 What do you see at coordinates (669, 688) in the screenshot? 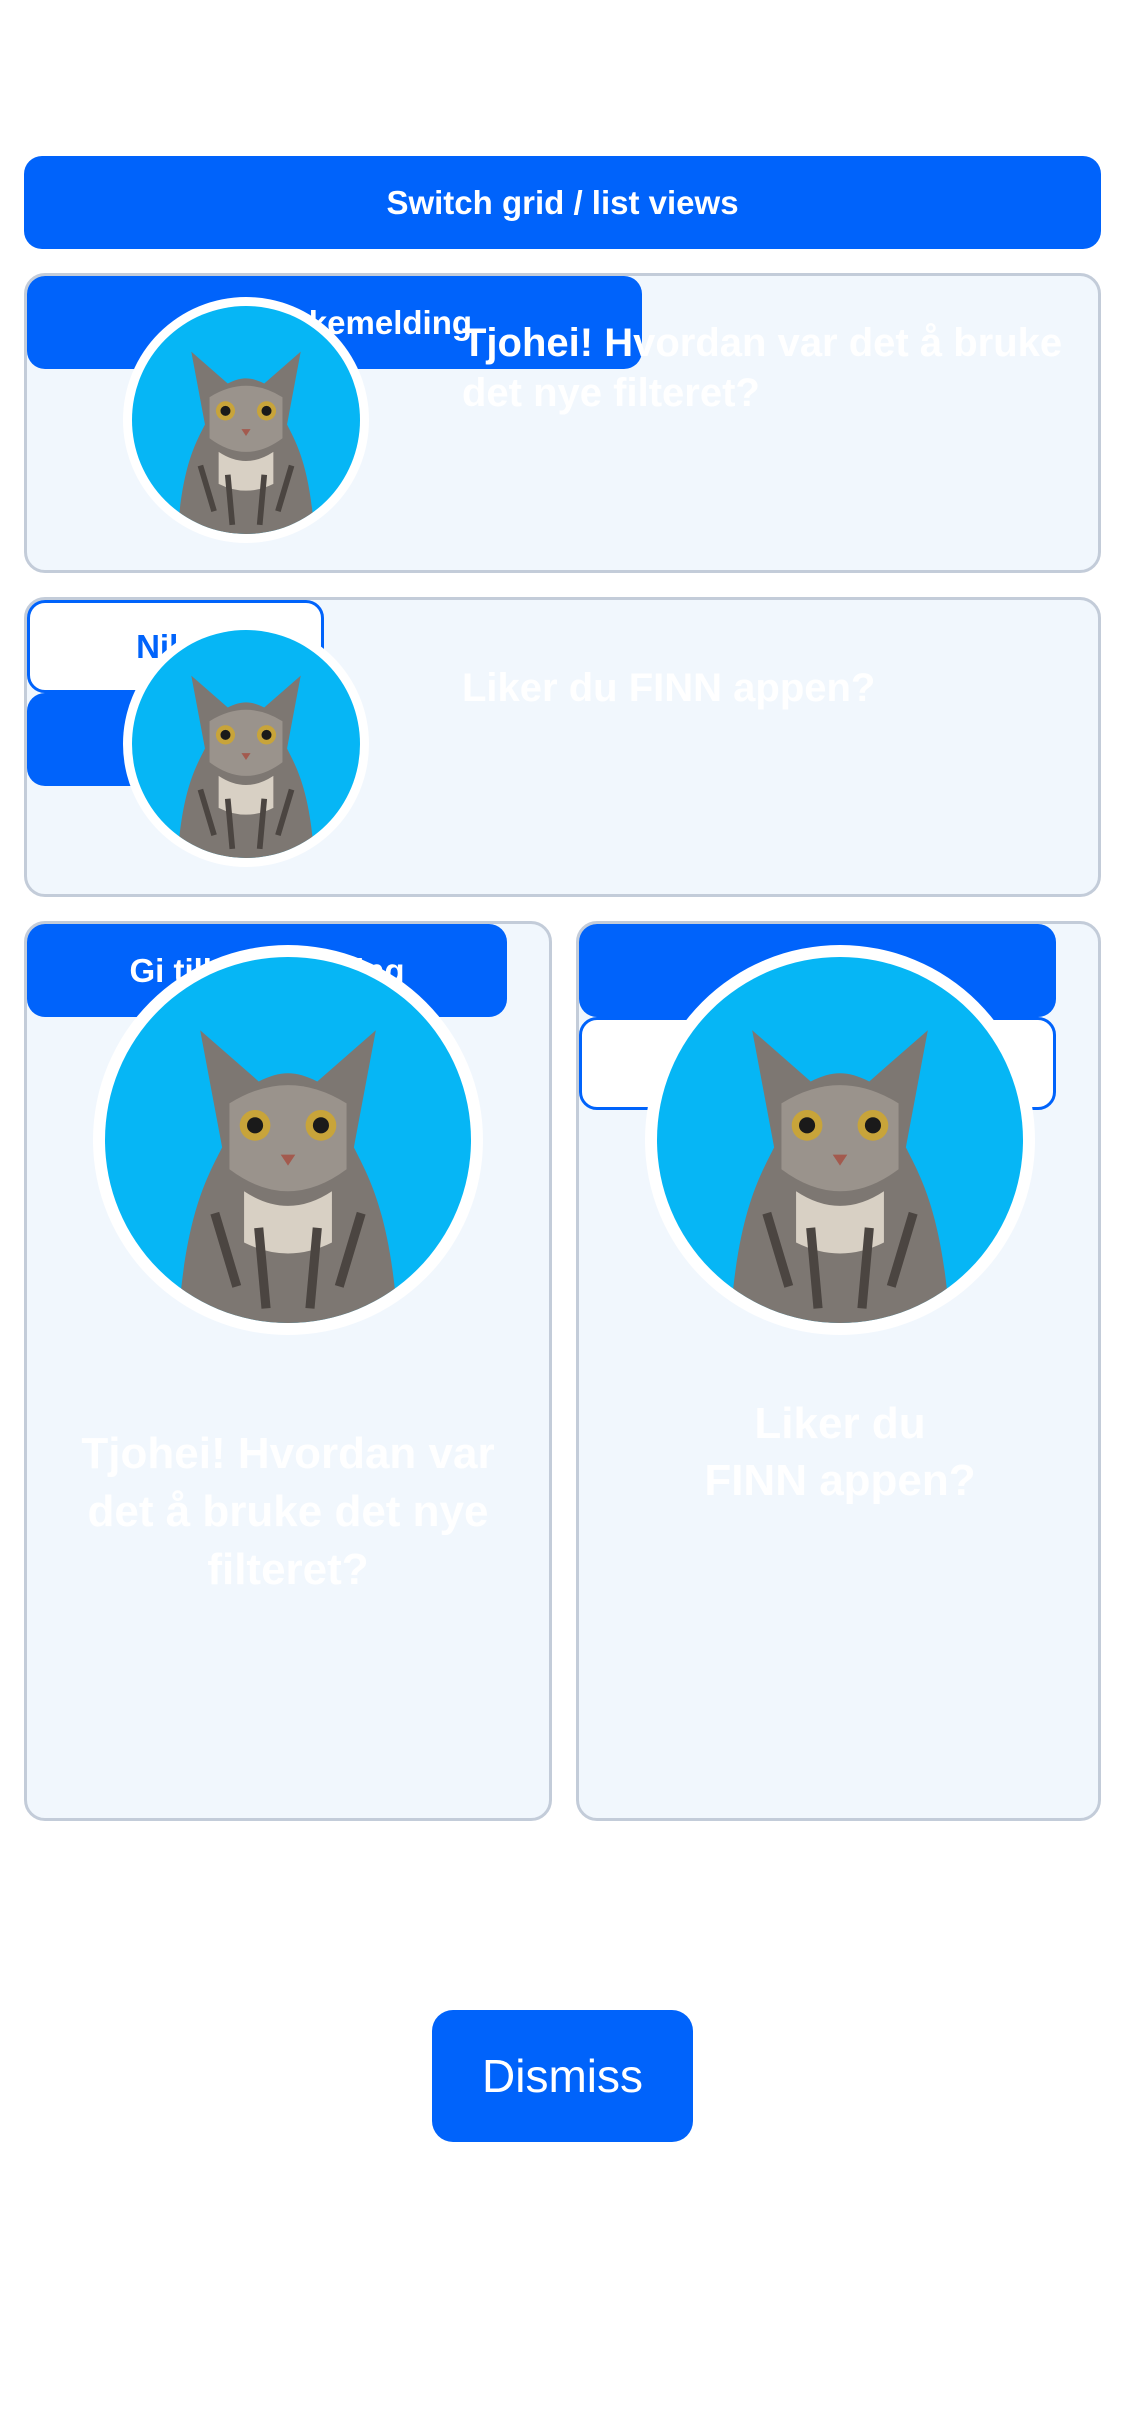
I see `like-app-prompt-text: Liker du FINN appen?` at bounding box center [669, 688].